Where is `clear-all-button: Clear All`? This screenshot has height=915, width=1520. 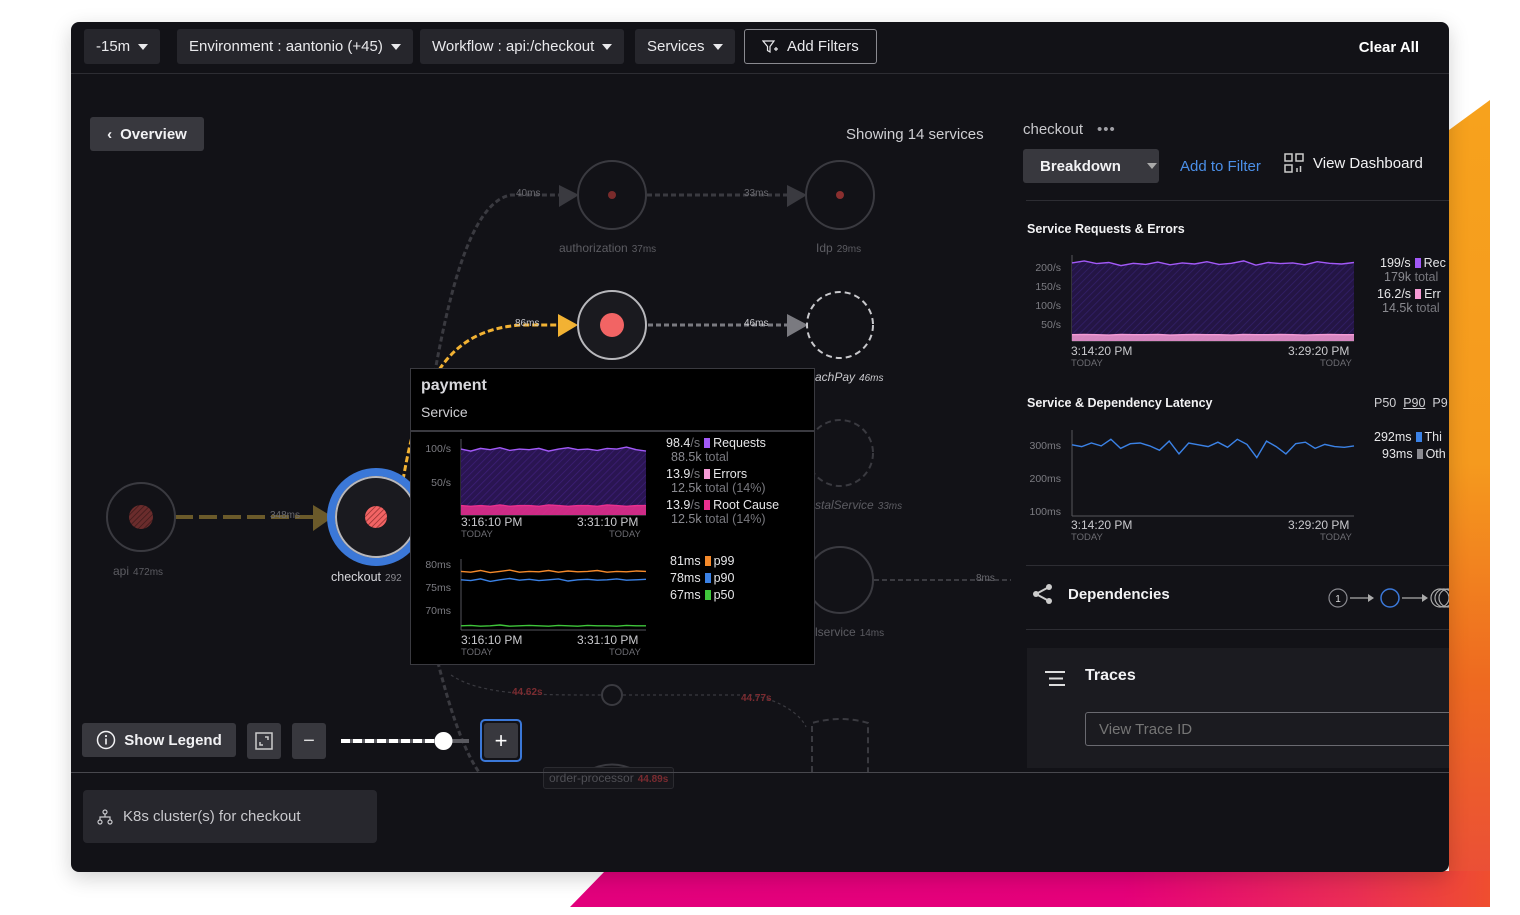
clear-all-button: Clear All is located at coordinates (1389, 47).